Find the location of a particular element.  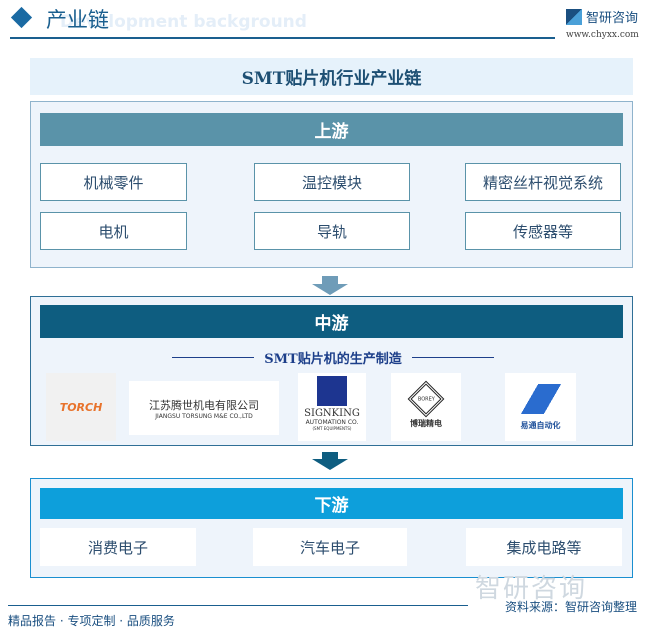

logo-borey: BOREY 博瑞精电 is located at coordinates (426, 407).